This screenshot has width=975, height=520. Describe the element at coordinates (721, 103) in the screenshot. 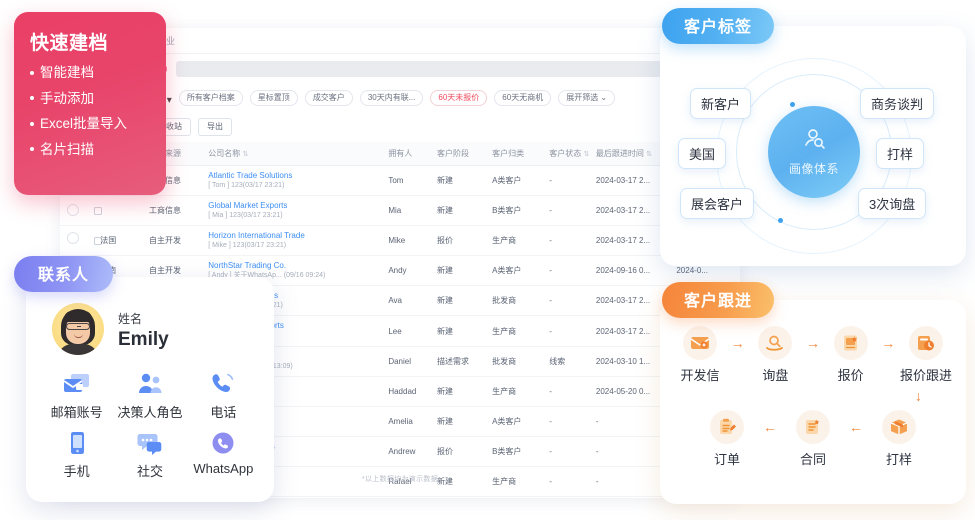

I see `tag-pill-new-customer: 新客户` at that location.